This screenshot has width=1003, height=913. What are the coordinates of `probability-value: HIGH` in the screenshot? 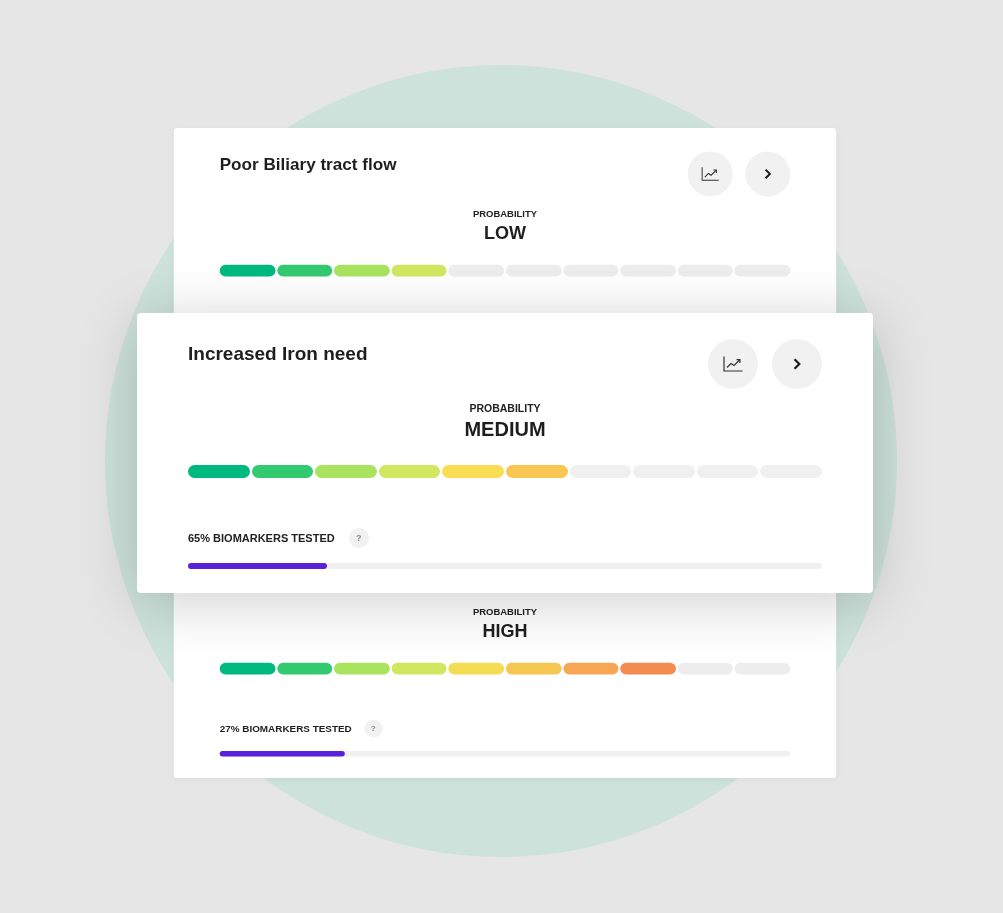 It's located at (505, 630).